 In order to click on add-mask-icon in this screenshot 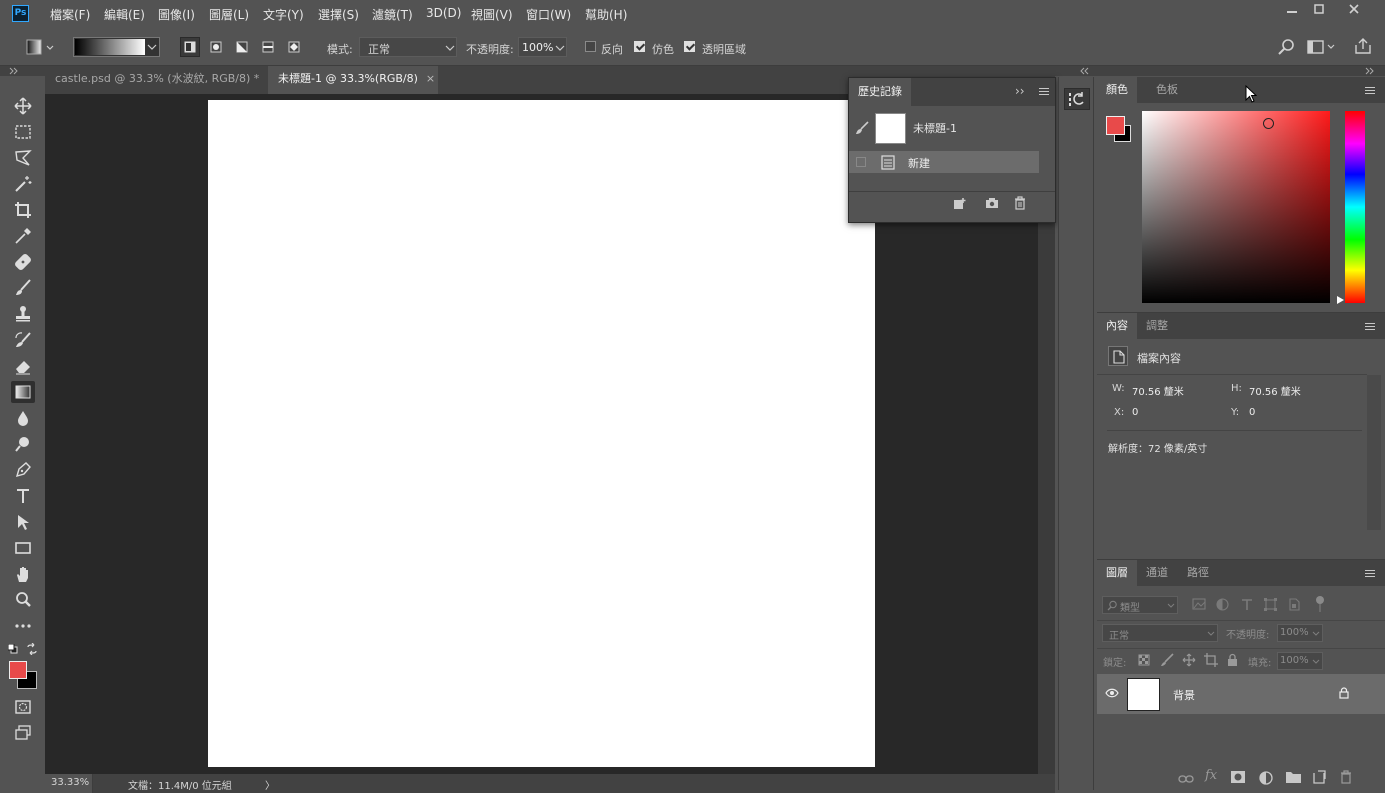, I will do `click(1238, 777)`.